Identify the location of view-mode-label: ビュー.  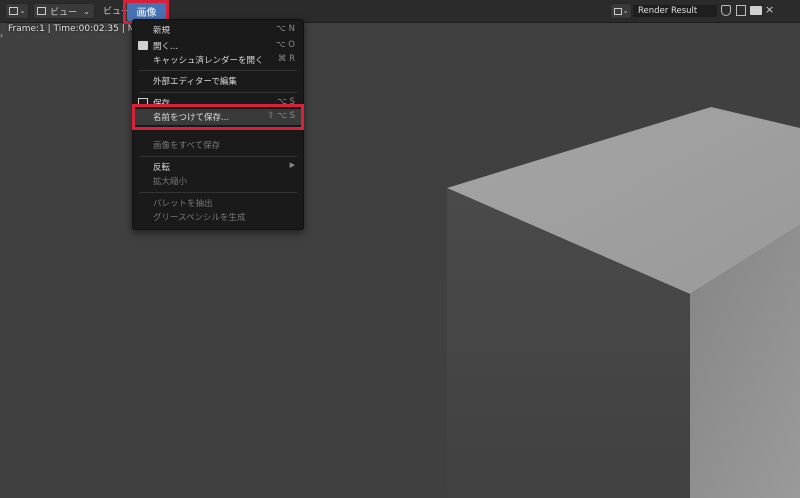
(64, 12).